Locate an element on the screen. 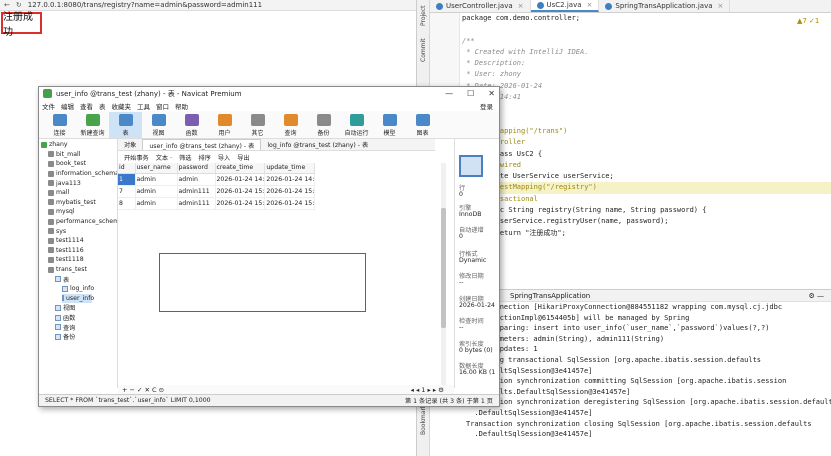 The height and width of the screenshot is (456, 831). table-row: 1 admin admin 2026-01-24 14: 2026-01-24 14: is located at coordinates (217, 179).